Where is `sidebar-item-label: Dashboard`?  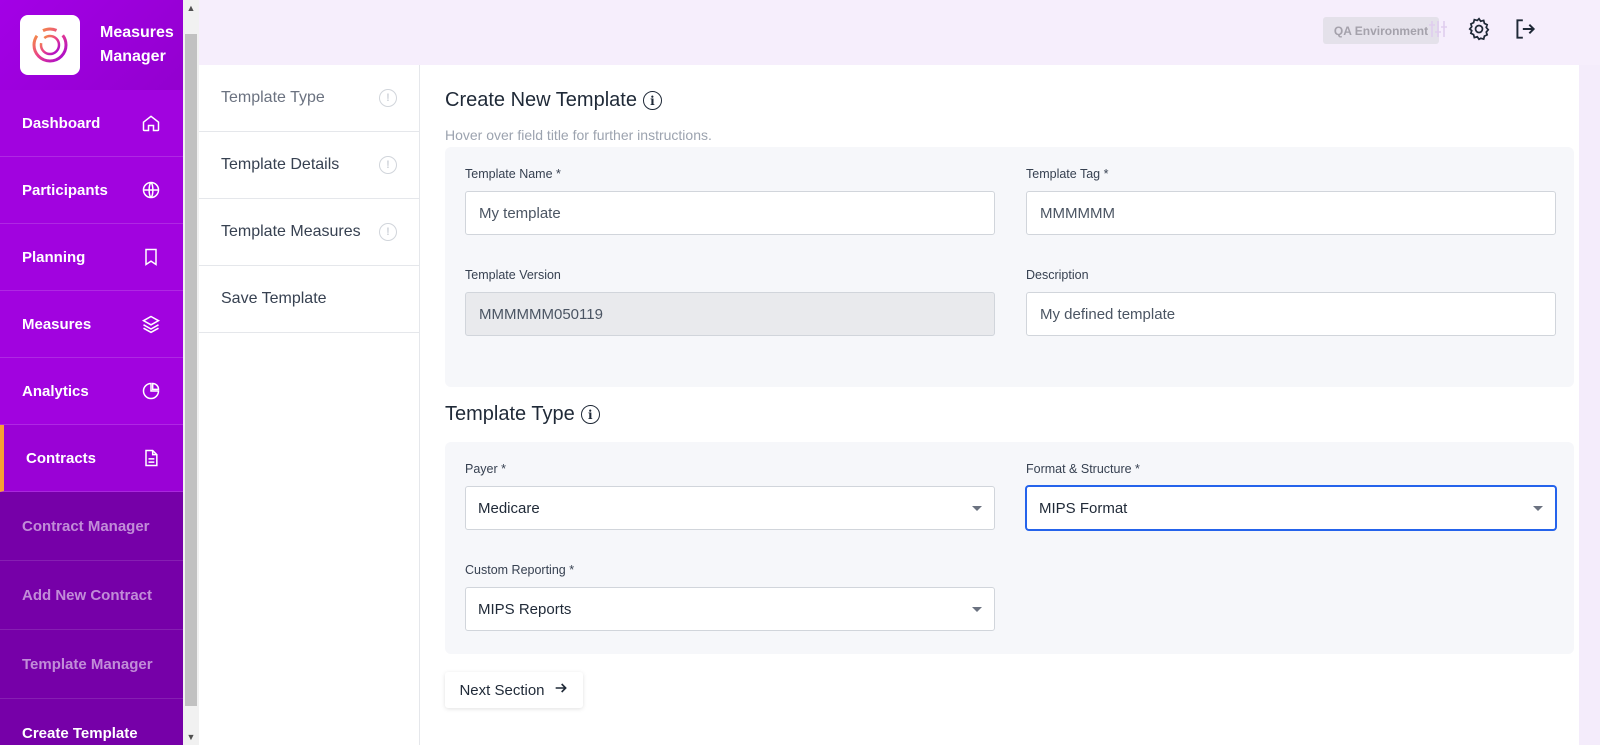 sidebar-item-label: Dashboard is located at coordinates (61, 123).